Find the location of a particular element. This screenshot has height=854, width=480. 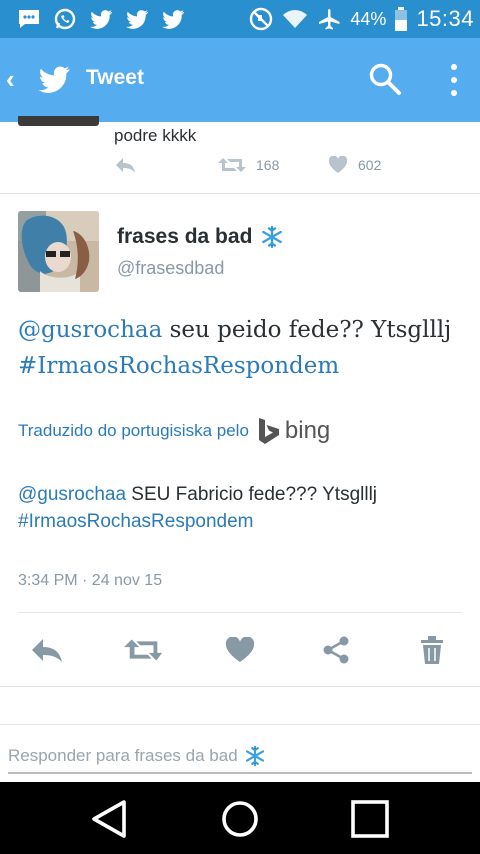

bing-icon is located at coordinates (268, 431).